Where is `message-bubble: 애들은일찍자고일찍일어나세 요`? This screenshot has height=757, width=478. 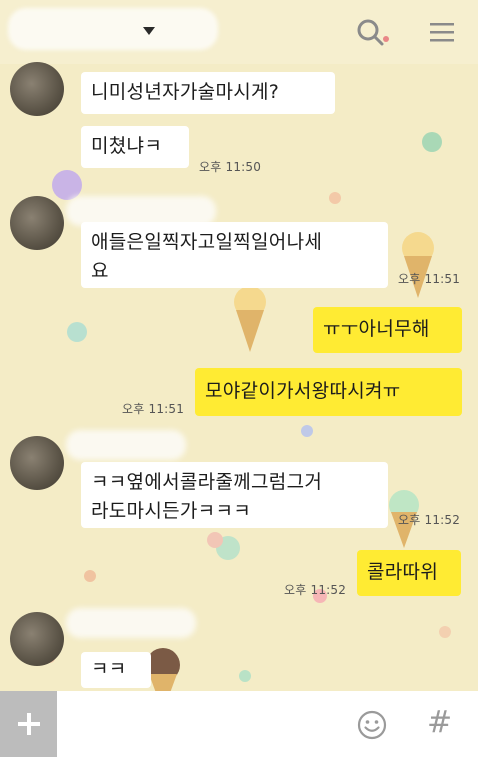 message-bubble: 애들은일찍자고일찍일어나세 요 is located at coordinates (234, 255).